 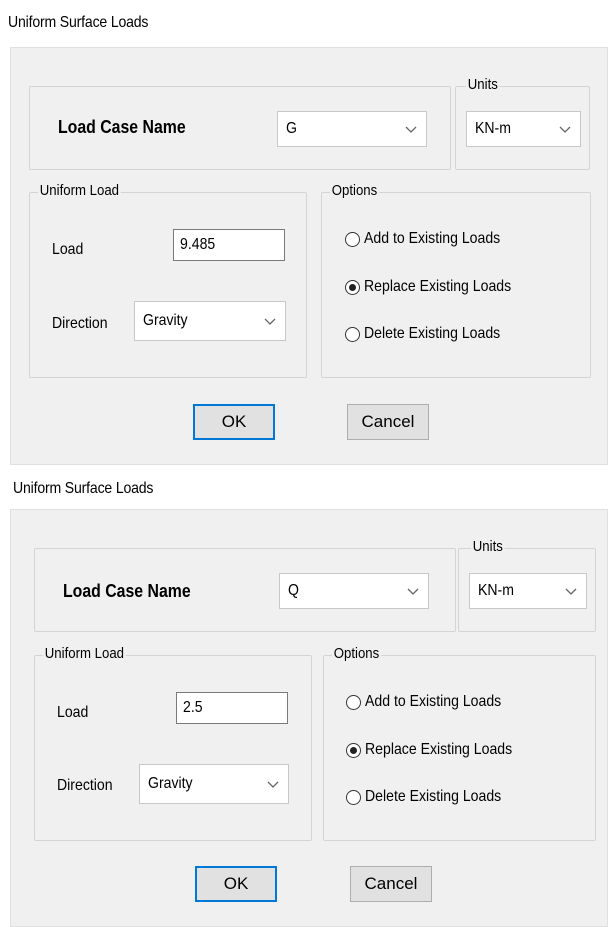 I want to click on load-value: 9.485, so click(x=198, y=244).